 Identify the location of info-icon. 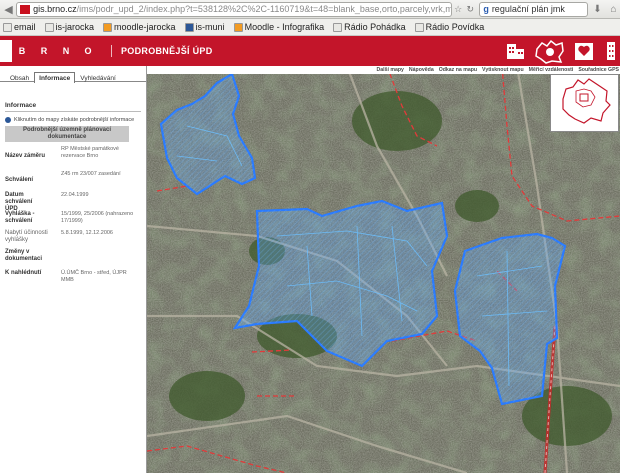
(8, 120).